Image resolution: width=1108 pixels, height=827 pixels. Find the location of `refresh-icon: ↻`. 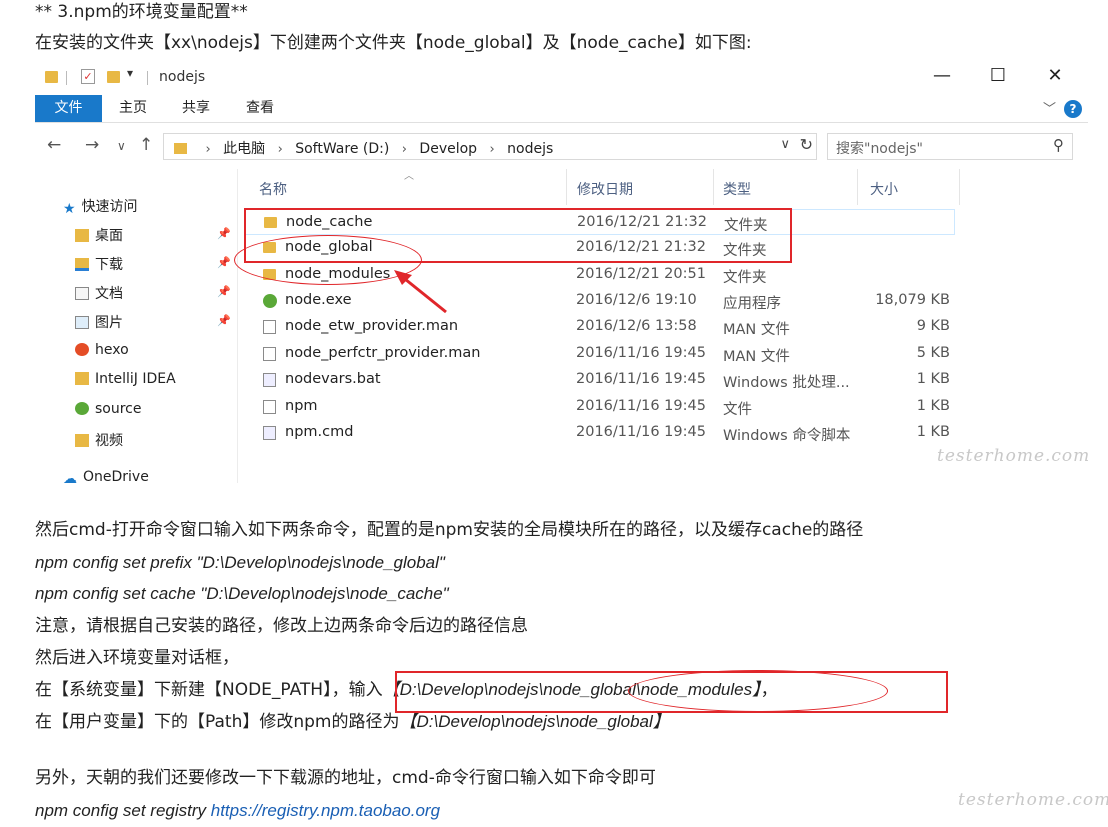

refresh-icon: ↻ is located at coordinates (806, 144).